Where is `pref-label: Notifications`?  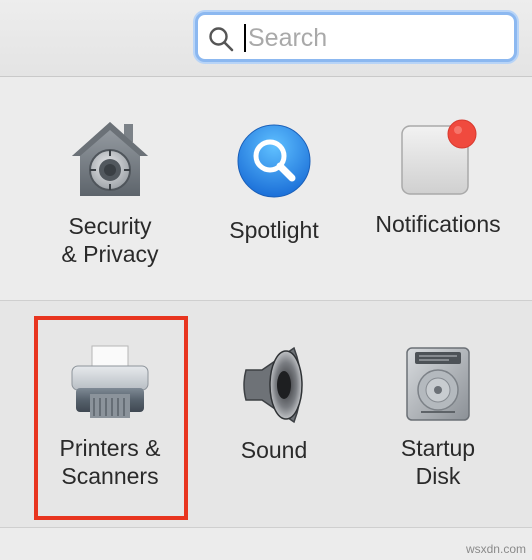 pref-label: Notifications is located at coordinates (438, 224).